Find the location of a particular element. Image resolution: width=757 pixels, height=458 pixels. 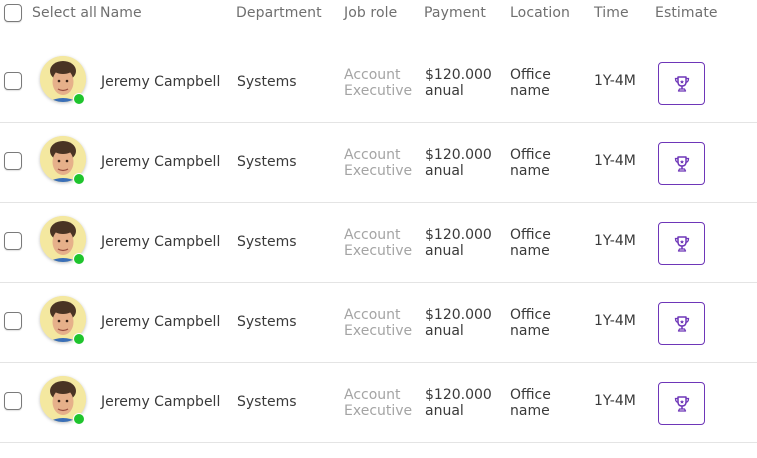

column-header-job-role: Job role is located at coordinates (370, 13).